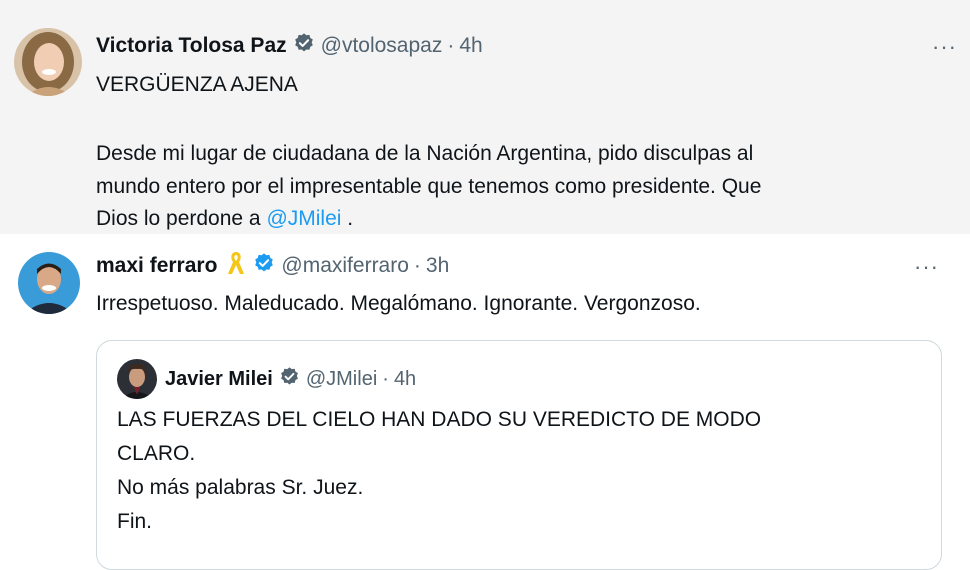 Image resolution: width=970 pixels, height=570 pixels. What do you see at coordinates (347, 218) in the screenshot?
I see `tweet-text-suffix: .` at bounding box center [347, 218].